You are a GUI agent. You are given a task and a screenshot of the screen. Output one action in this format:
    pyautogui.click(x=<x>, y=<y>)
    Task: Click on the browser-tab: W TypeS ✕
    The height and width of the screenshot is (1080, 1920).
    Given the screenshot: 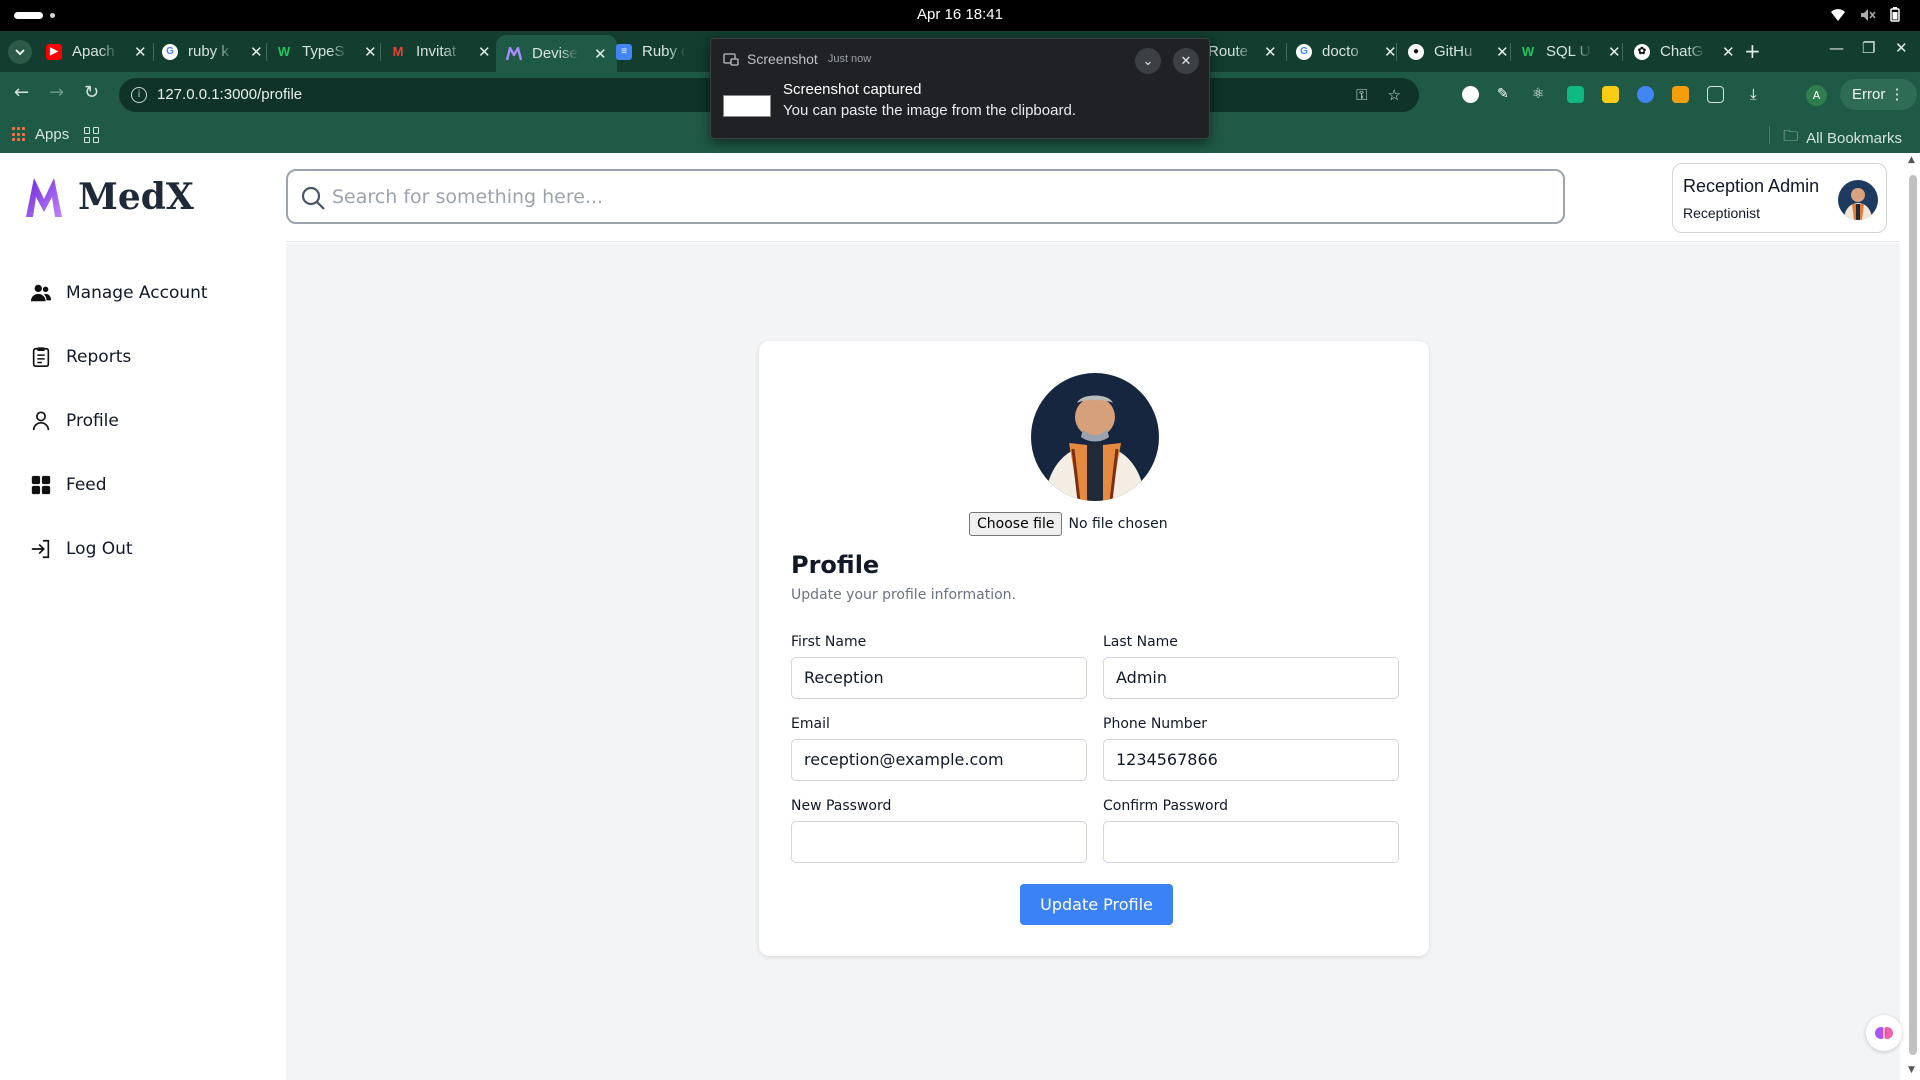 What is the action you would take?
    pyautogui.click(x=326, y=51)
    